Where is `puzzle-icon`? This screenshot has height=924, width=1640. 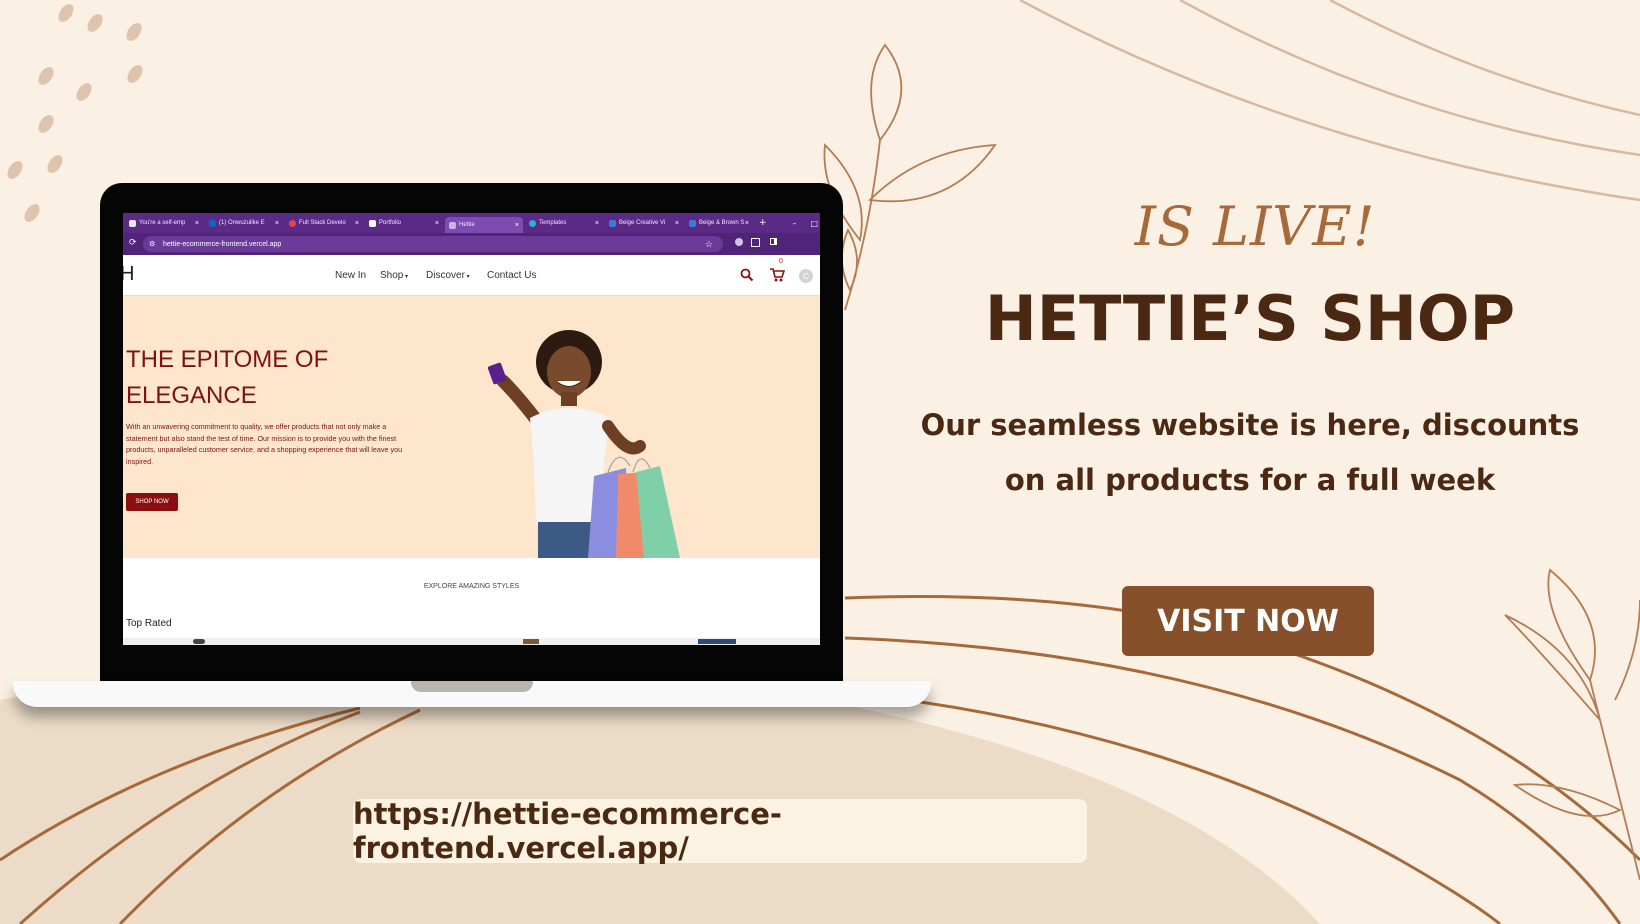
puzzle-icon is located at coordinates (755, 242).